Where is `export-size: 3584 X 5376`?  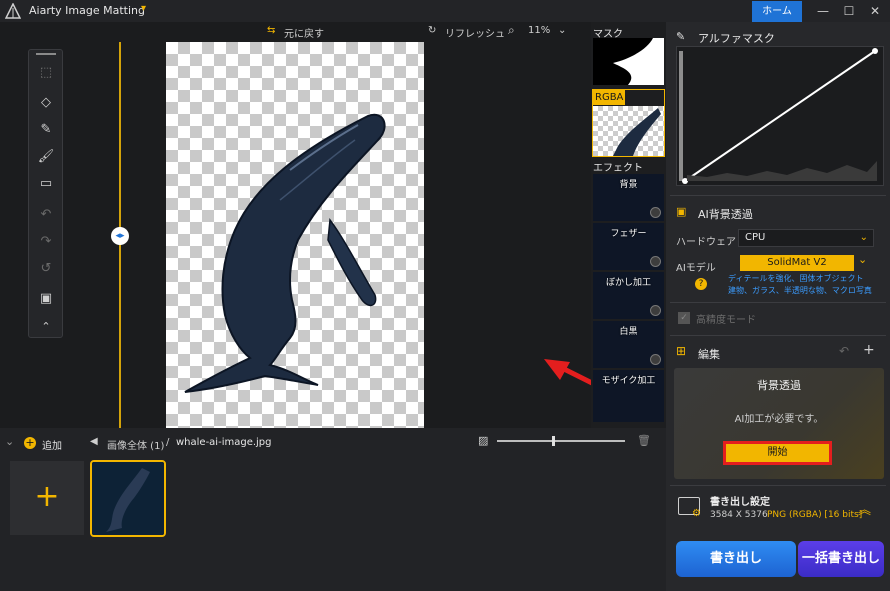
export-size: 3584 X 5376 is located at coordinates (739, 515).